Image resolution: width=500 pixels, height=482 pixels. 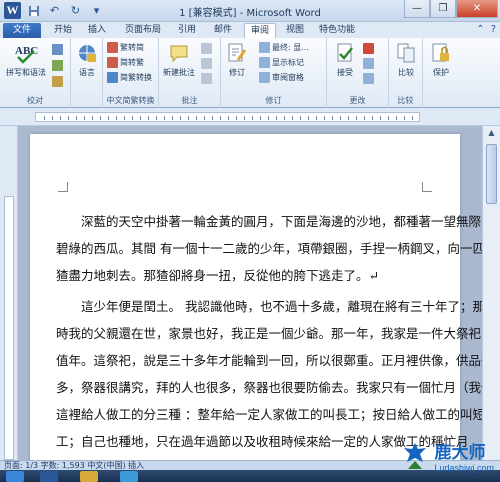 What do you see at coordinates (250, 117) in the screenshot?
I see `horizontal-ruler` at bounding box center [250, 117].